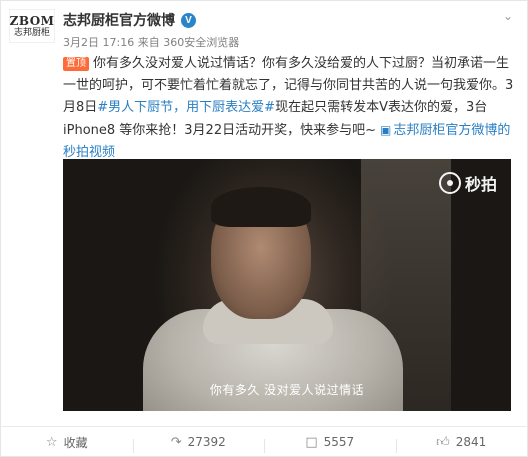  Describe the element at coordinates (32, 20) in the screenshot. I see `avatar-logo-text: ZBOM` at that location.